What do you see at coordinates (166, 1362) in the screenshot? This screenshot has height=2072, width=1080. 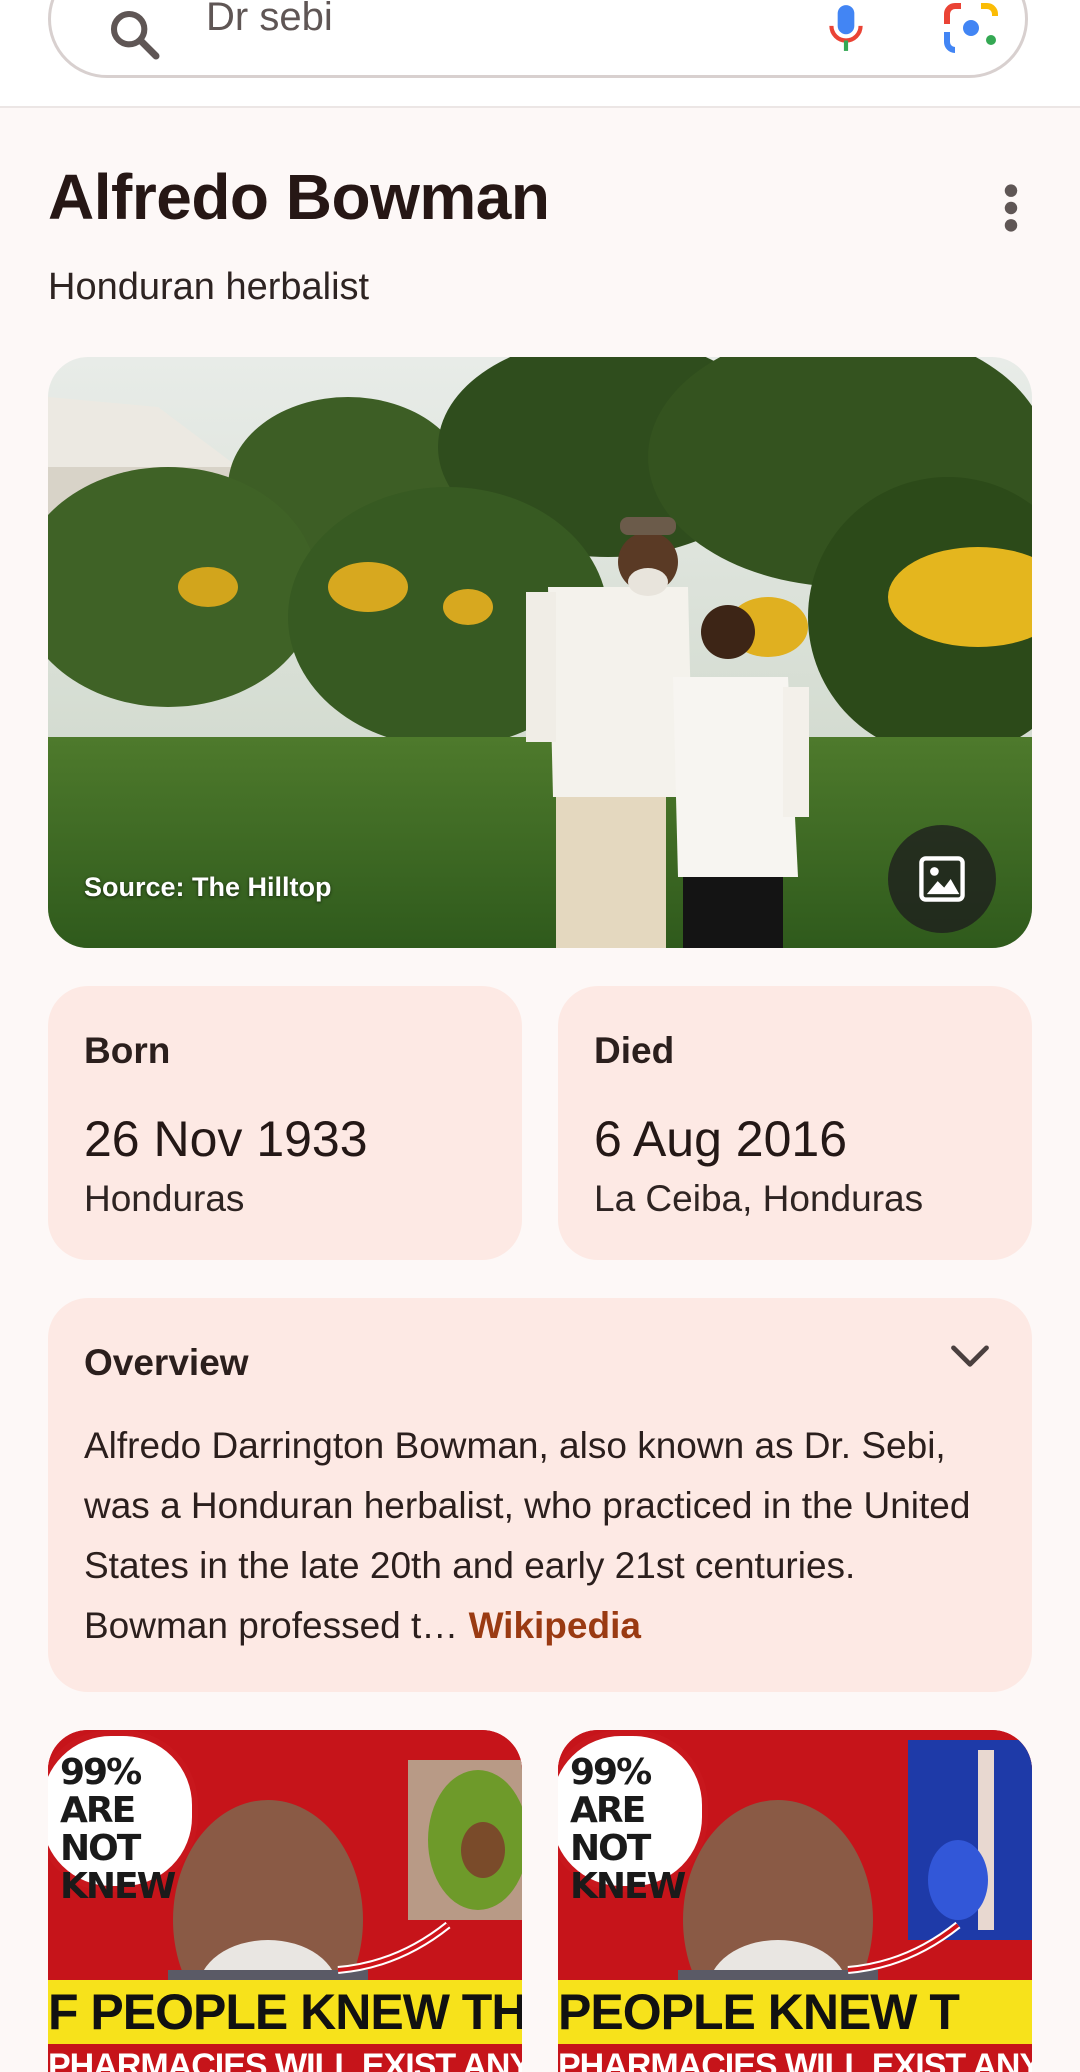 I see `overview-title: Overview` at bounding box center [166, 1362].